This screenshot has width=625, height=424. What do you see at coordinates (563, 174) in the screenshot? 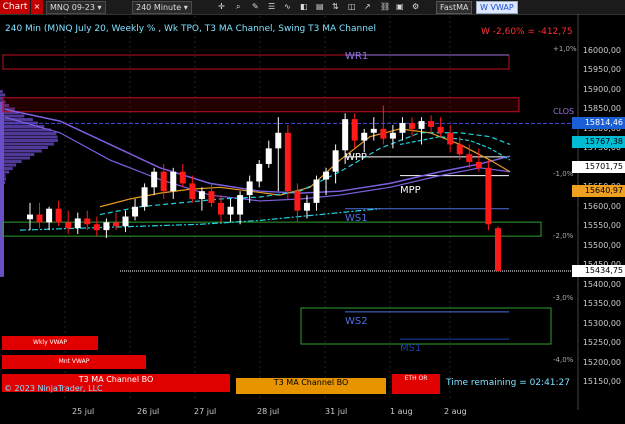
I see `pct-label: -1,0%` at bounding box center [563, 174].